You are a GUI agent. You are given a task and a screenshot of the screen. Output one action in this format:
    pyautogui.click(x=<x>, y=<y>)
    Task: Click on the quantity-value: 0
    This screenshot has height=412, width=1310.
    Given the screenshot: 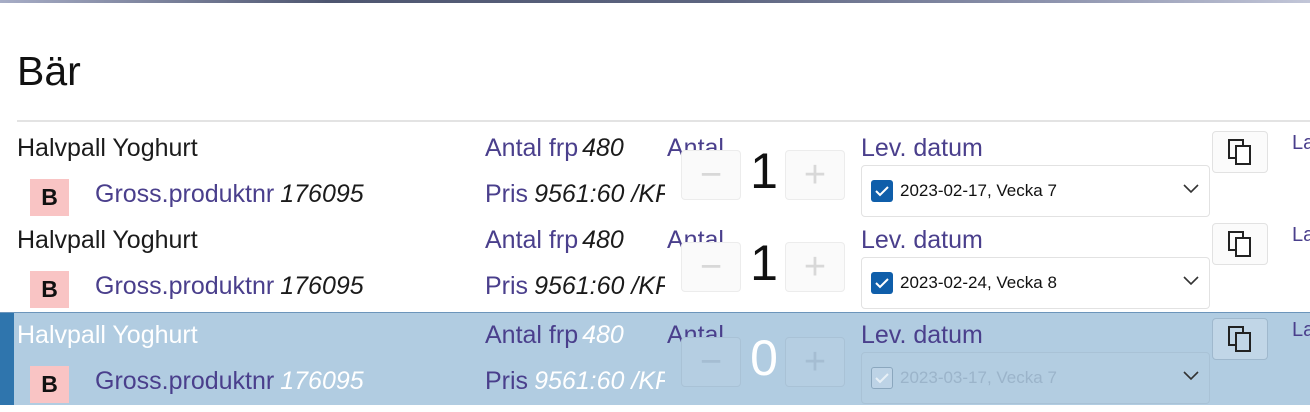 What is the action you would take?
    pyautogui.click(x=764, y=358)
    